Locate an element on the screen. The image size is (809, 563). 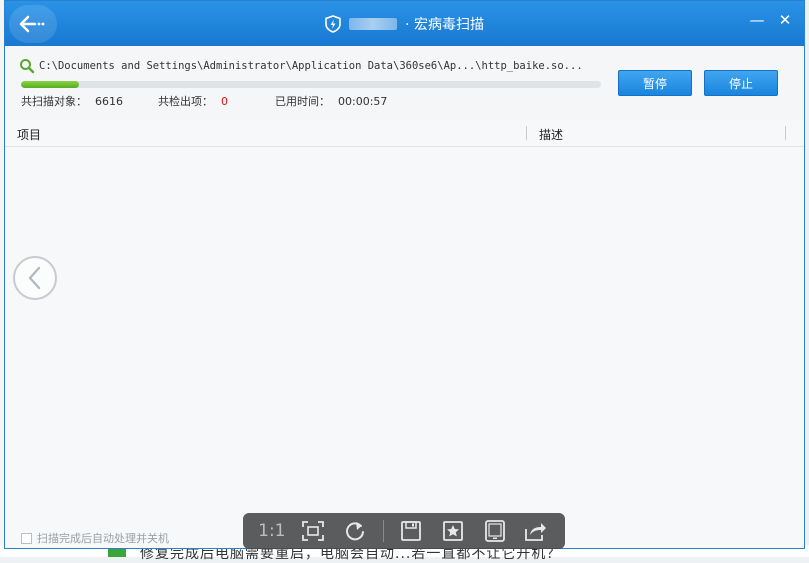
close-button: ✕ is located at coordinates (785, 20).